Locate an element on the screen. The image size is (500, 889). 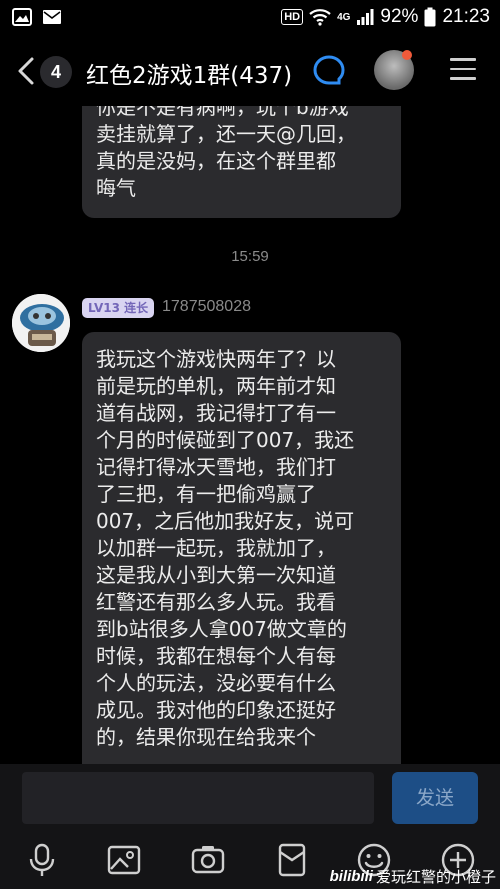
unread-count-badge: 4 is located at coordinates (56, 72).